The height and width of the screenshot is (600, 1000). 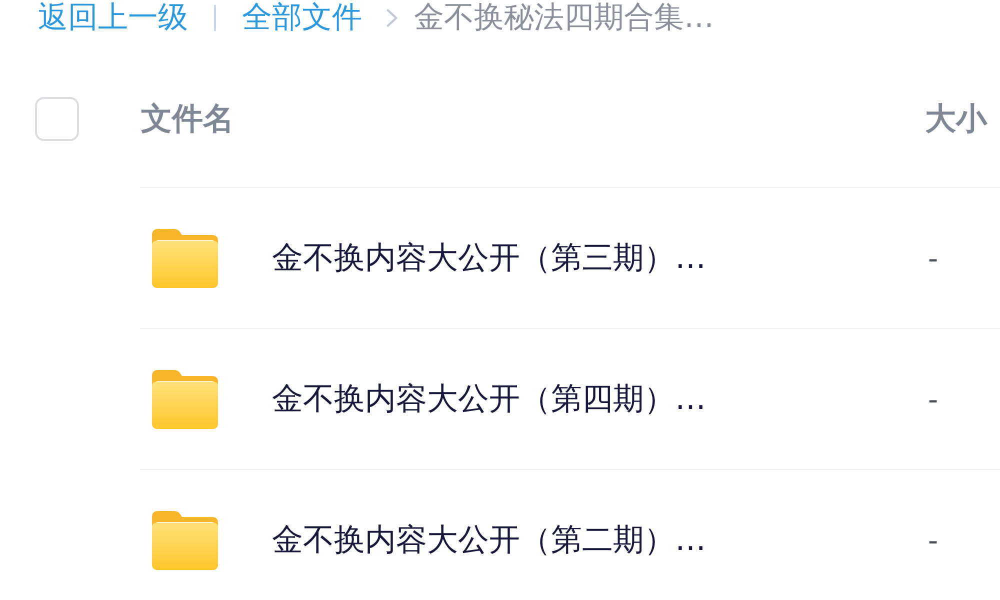 I want to click on column-header: 大小, so click(x=956, y=119).